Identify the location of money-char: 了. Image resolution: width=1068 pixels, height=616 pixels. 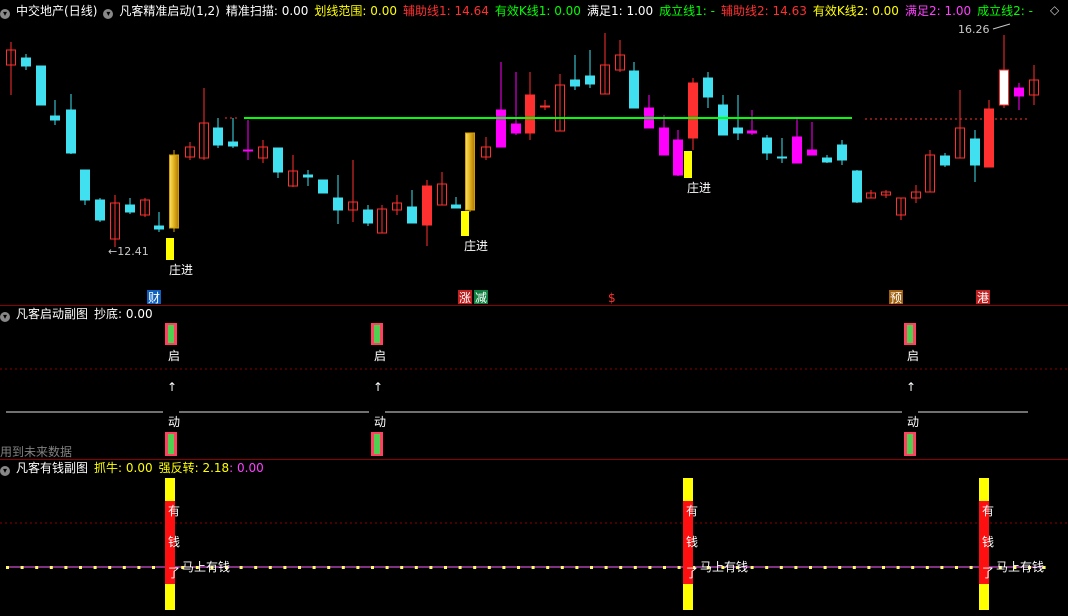
(988, 573).